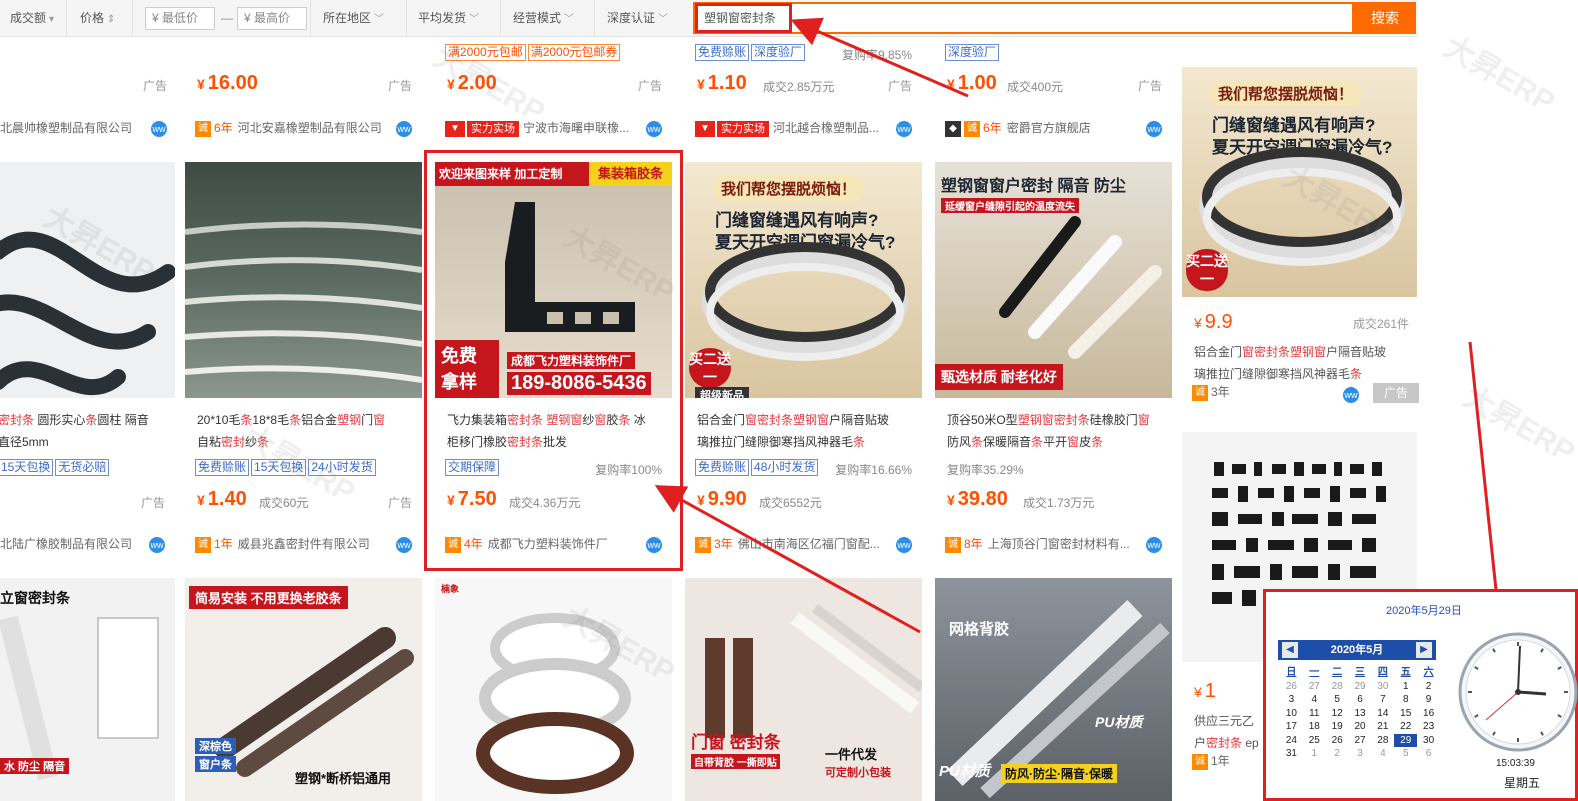 Image resolution: width=1578 pixels, height=801 pixels. I want to click on calendar-day: 8, so click(1405, 700).